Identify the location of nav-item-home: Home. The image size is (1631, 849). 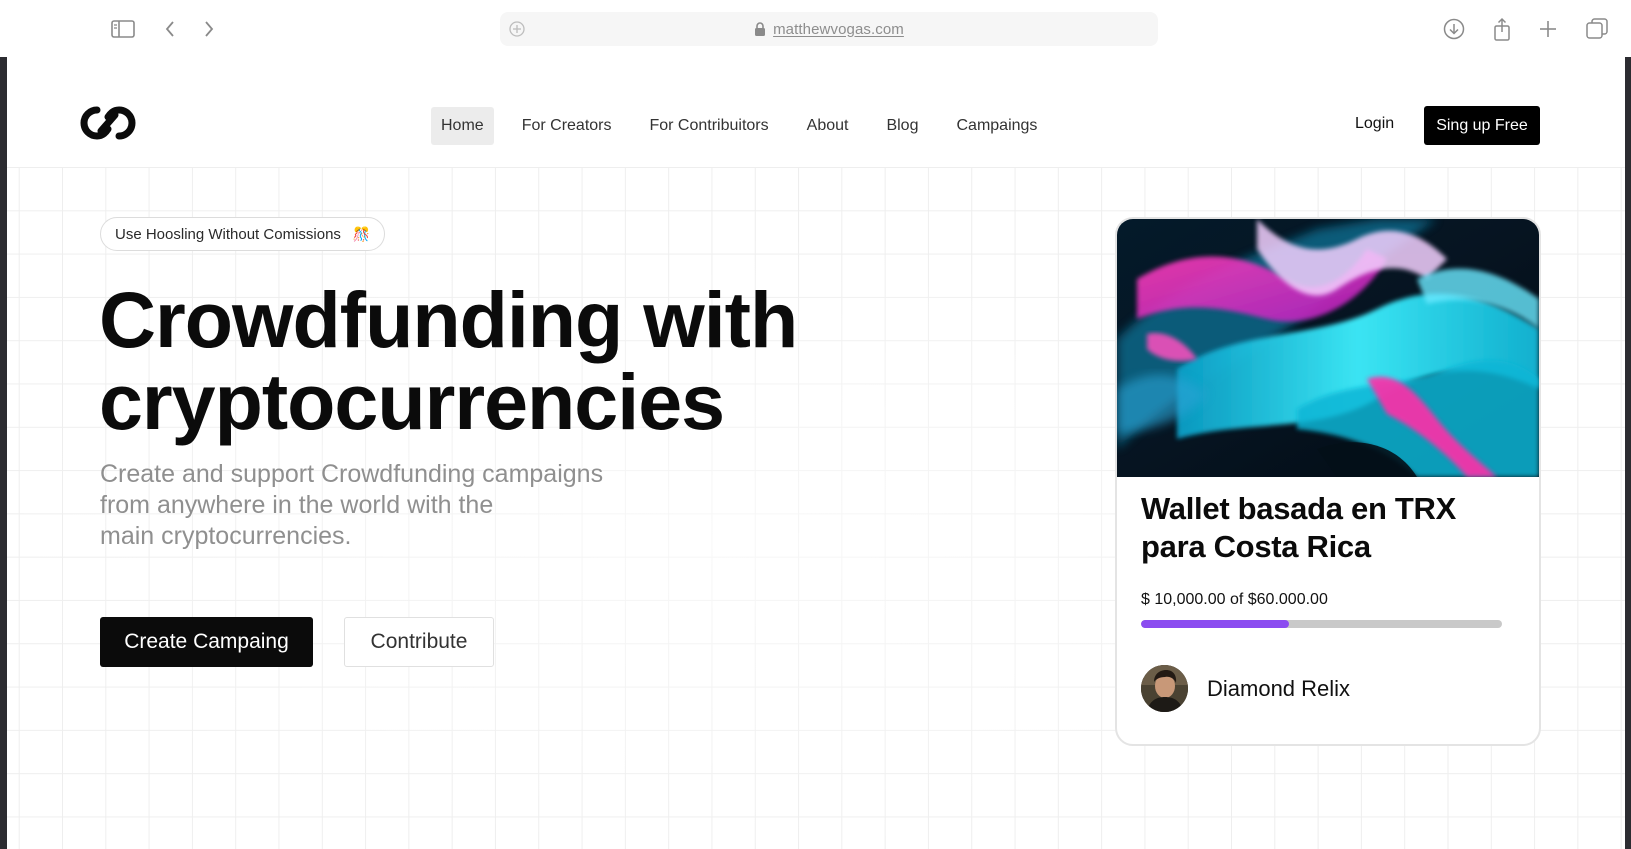
(462, 126).